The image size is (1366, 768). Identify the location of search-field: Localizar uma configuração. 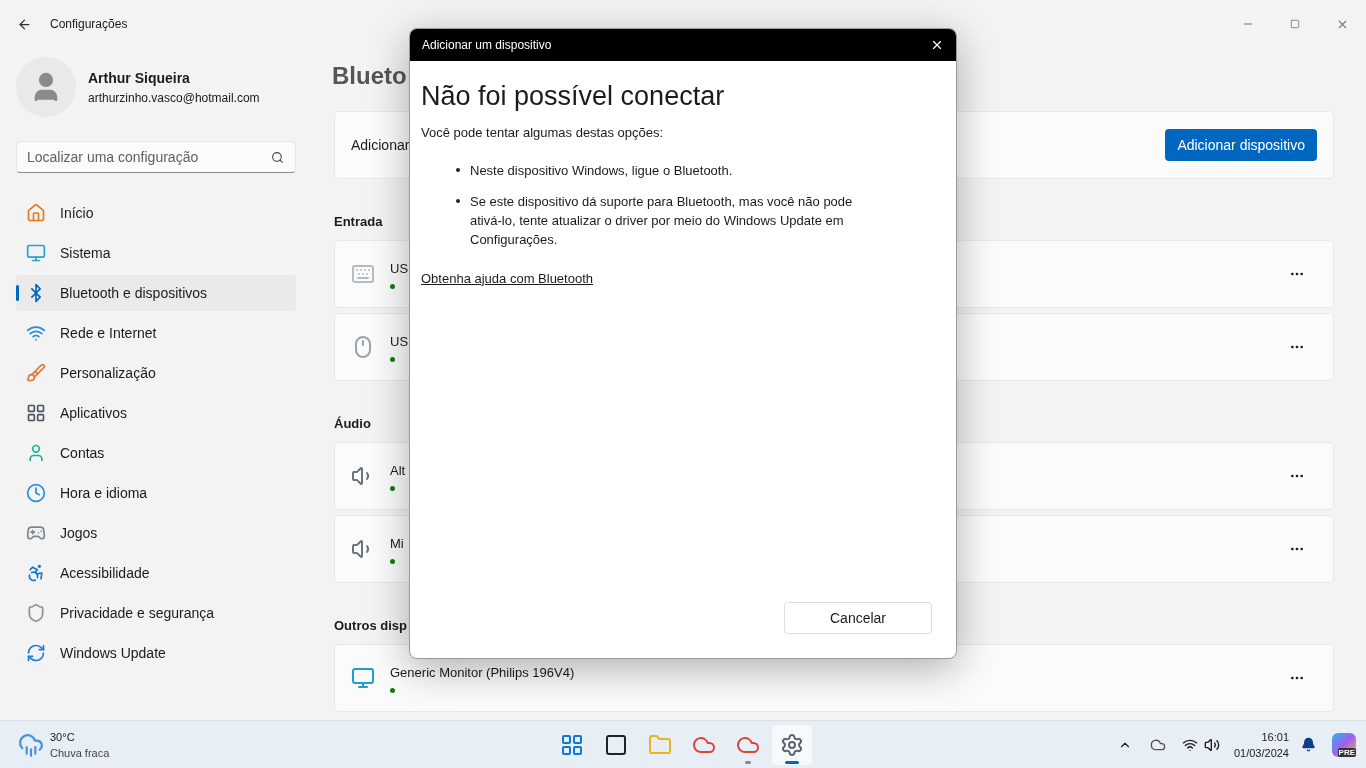
(156, 157).